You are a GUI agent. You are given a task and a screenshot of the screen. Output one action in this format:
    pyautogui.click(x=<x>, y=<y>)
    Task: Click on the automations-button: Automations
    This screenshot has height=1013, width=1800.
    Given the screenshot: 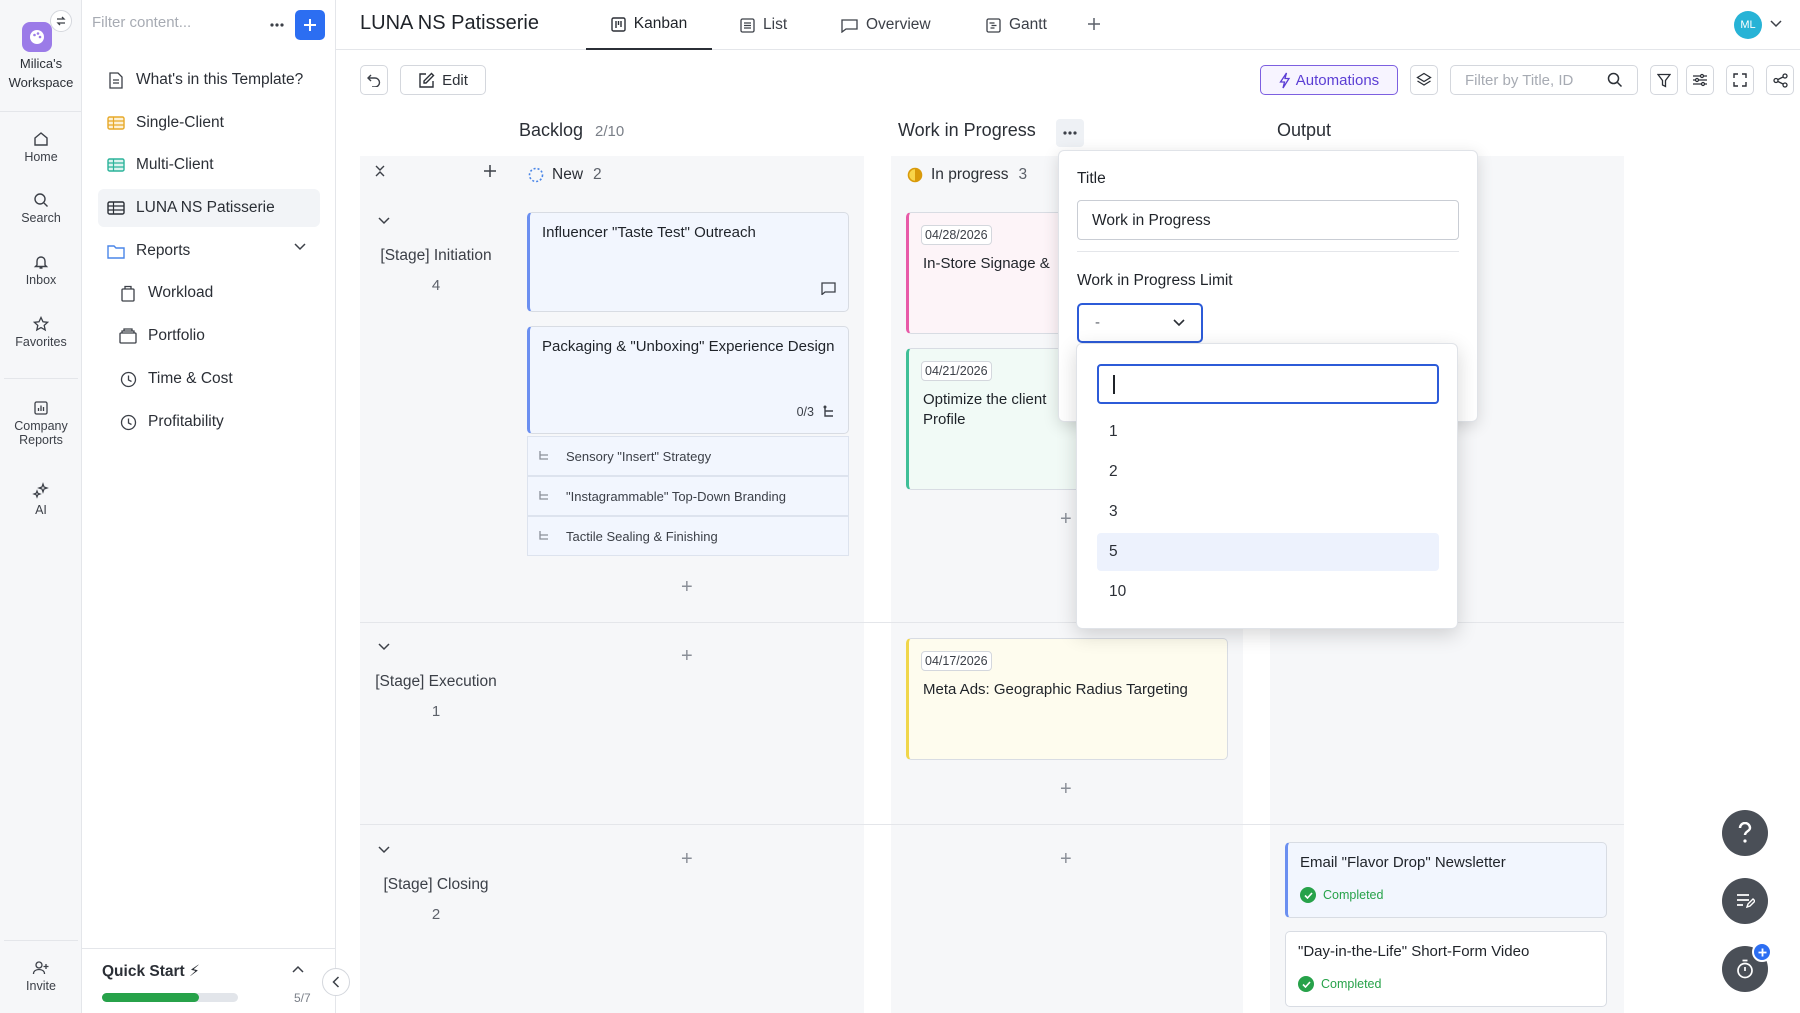 What is the action you would take?
    pyautogui.click(x=1329, y=80)
    